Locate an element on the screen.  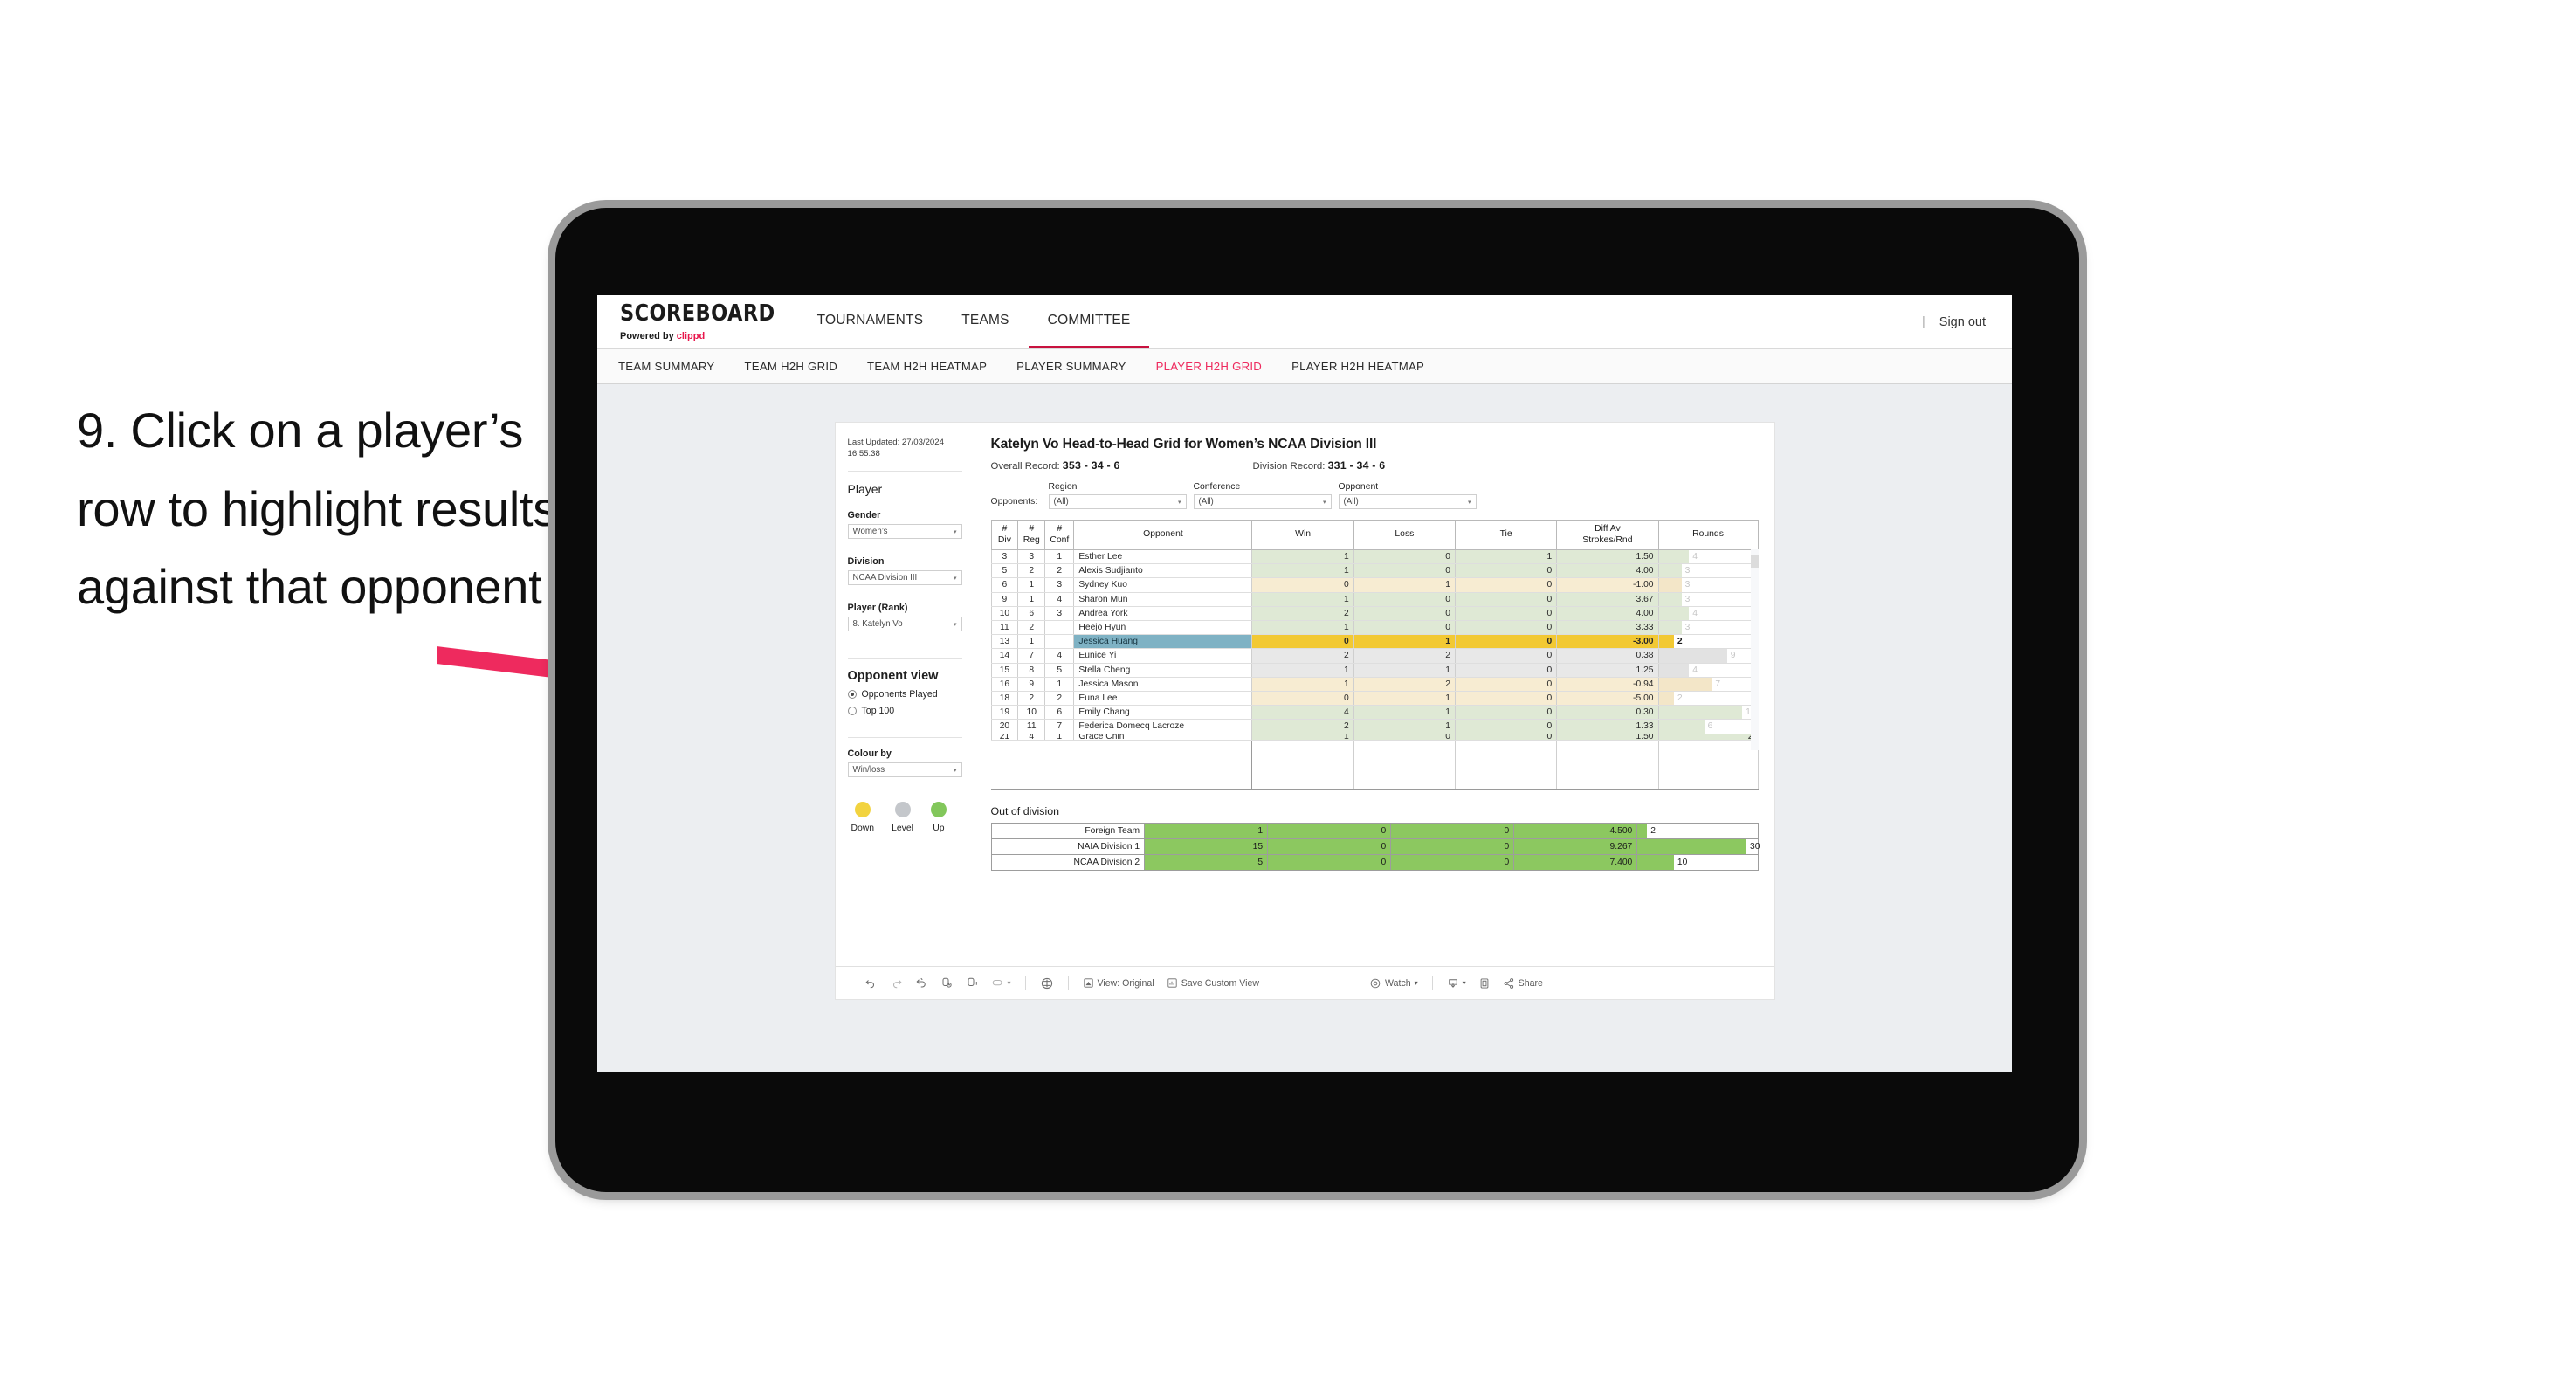
filter-opponent-label: Opponent is located at coordinates (1358, 487).